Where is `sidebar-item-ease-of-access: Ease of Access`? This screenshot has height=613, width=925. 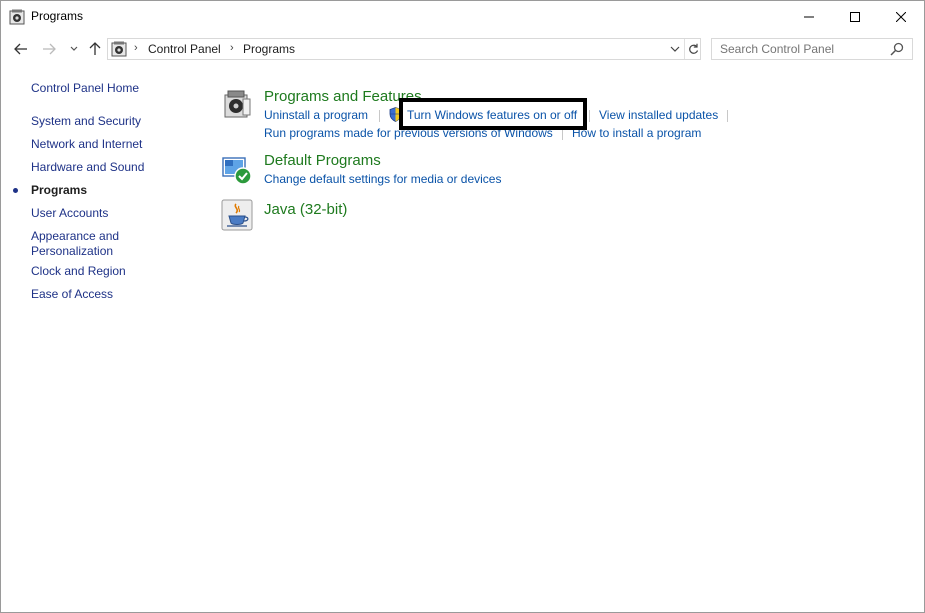
sidebar-item-ease-of-access: Ease of Access is located at coordinates (72, 294).